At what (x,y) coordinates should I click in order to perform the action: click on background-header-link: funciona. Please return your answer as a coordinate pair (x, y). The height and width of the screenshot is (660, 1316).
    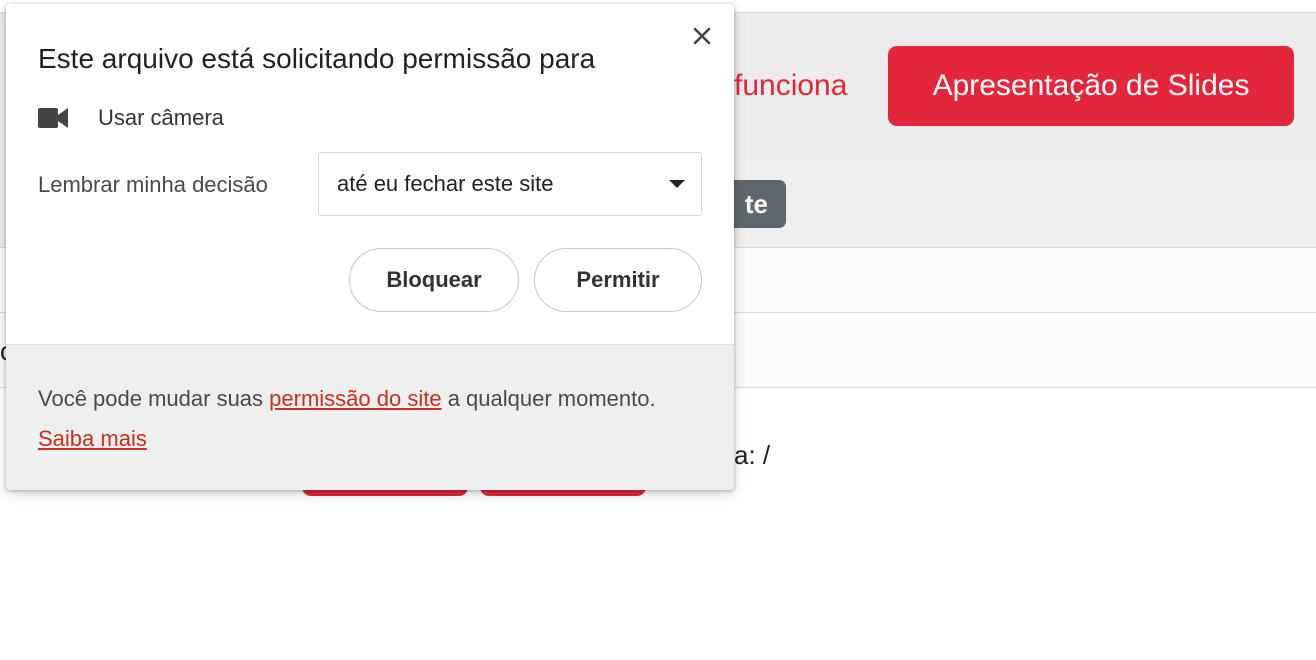
    Looking at the image, I should click on (790, 86).